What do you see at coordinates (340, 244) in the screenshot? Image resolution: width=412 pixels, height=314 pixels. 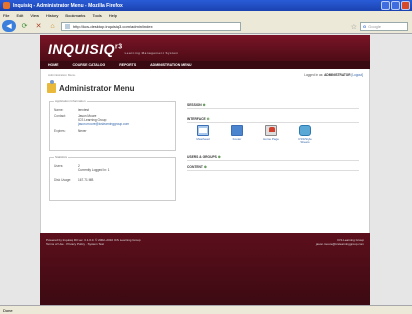 I see `footer-email-link: jason.moore@icslearninggroup.com` at bounding box center [340, 244].